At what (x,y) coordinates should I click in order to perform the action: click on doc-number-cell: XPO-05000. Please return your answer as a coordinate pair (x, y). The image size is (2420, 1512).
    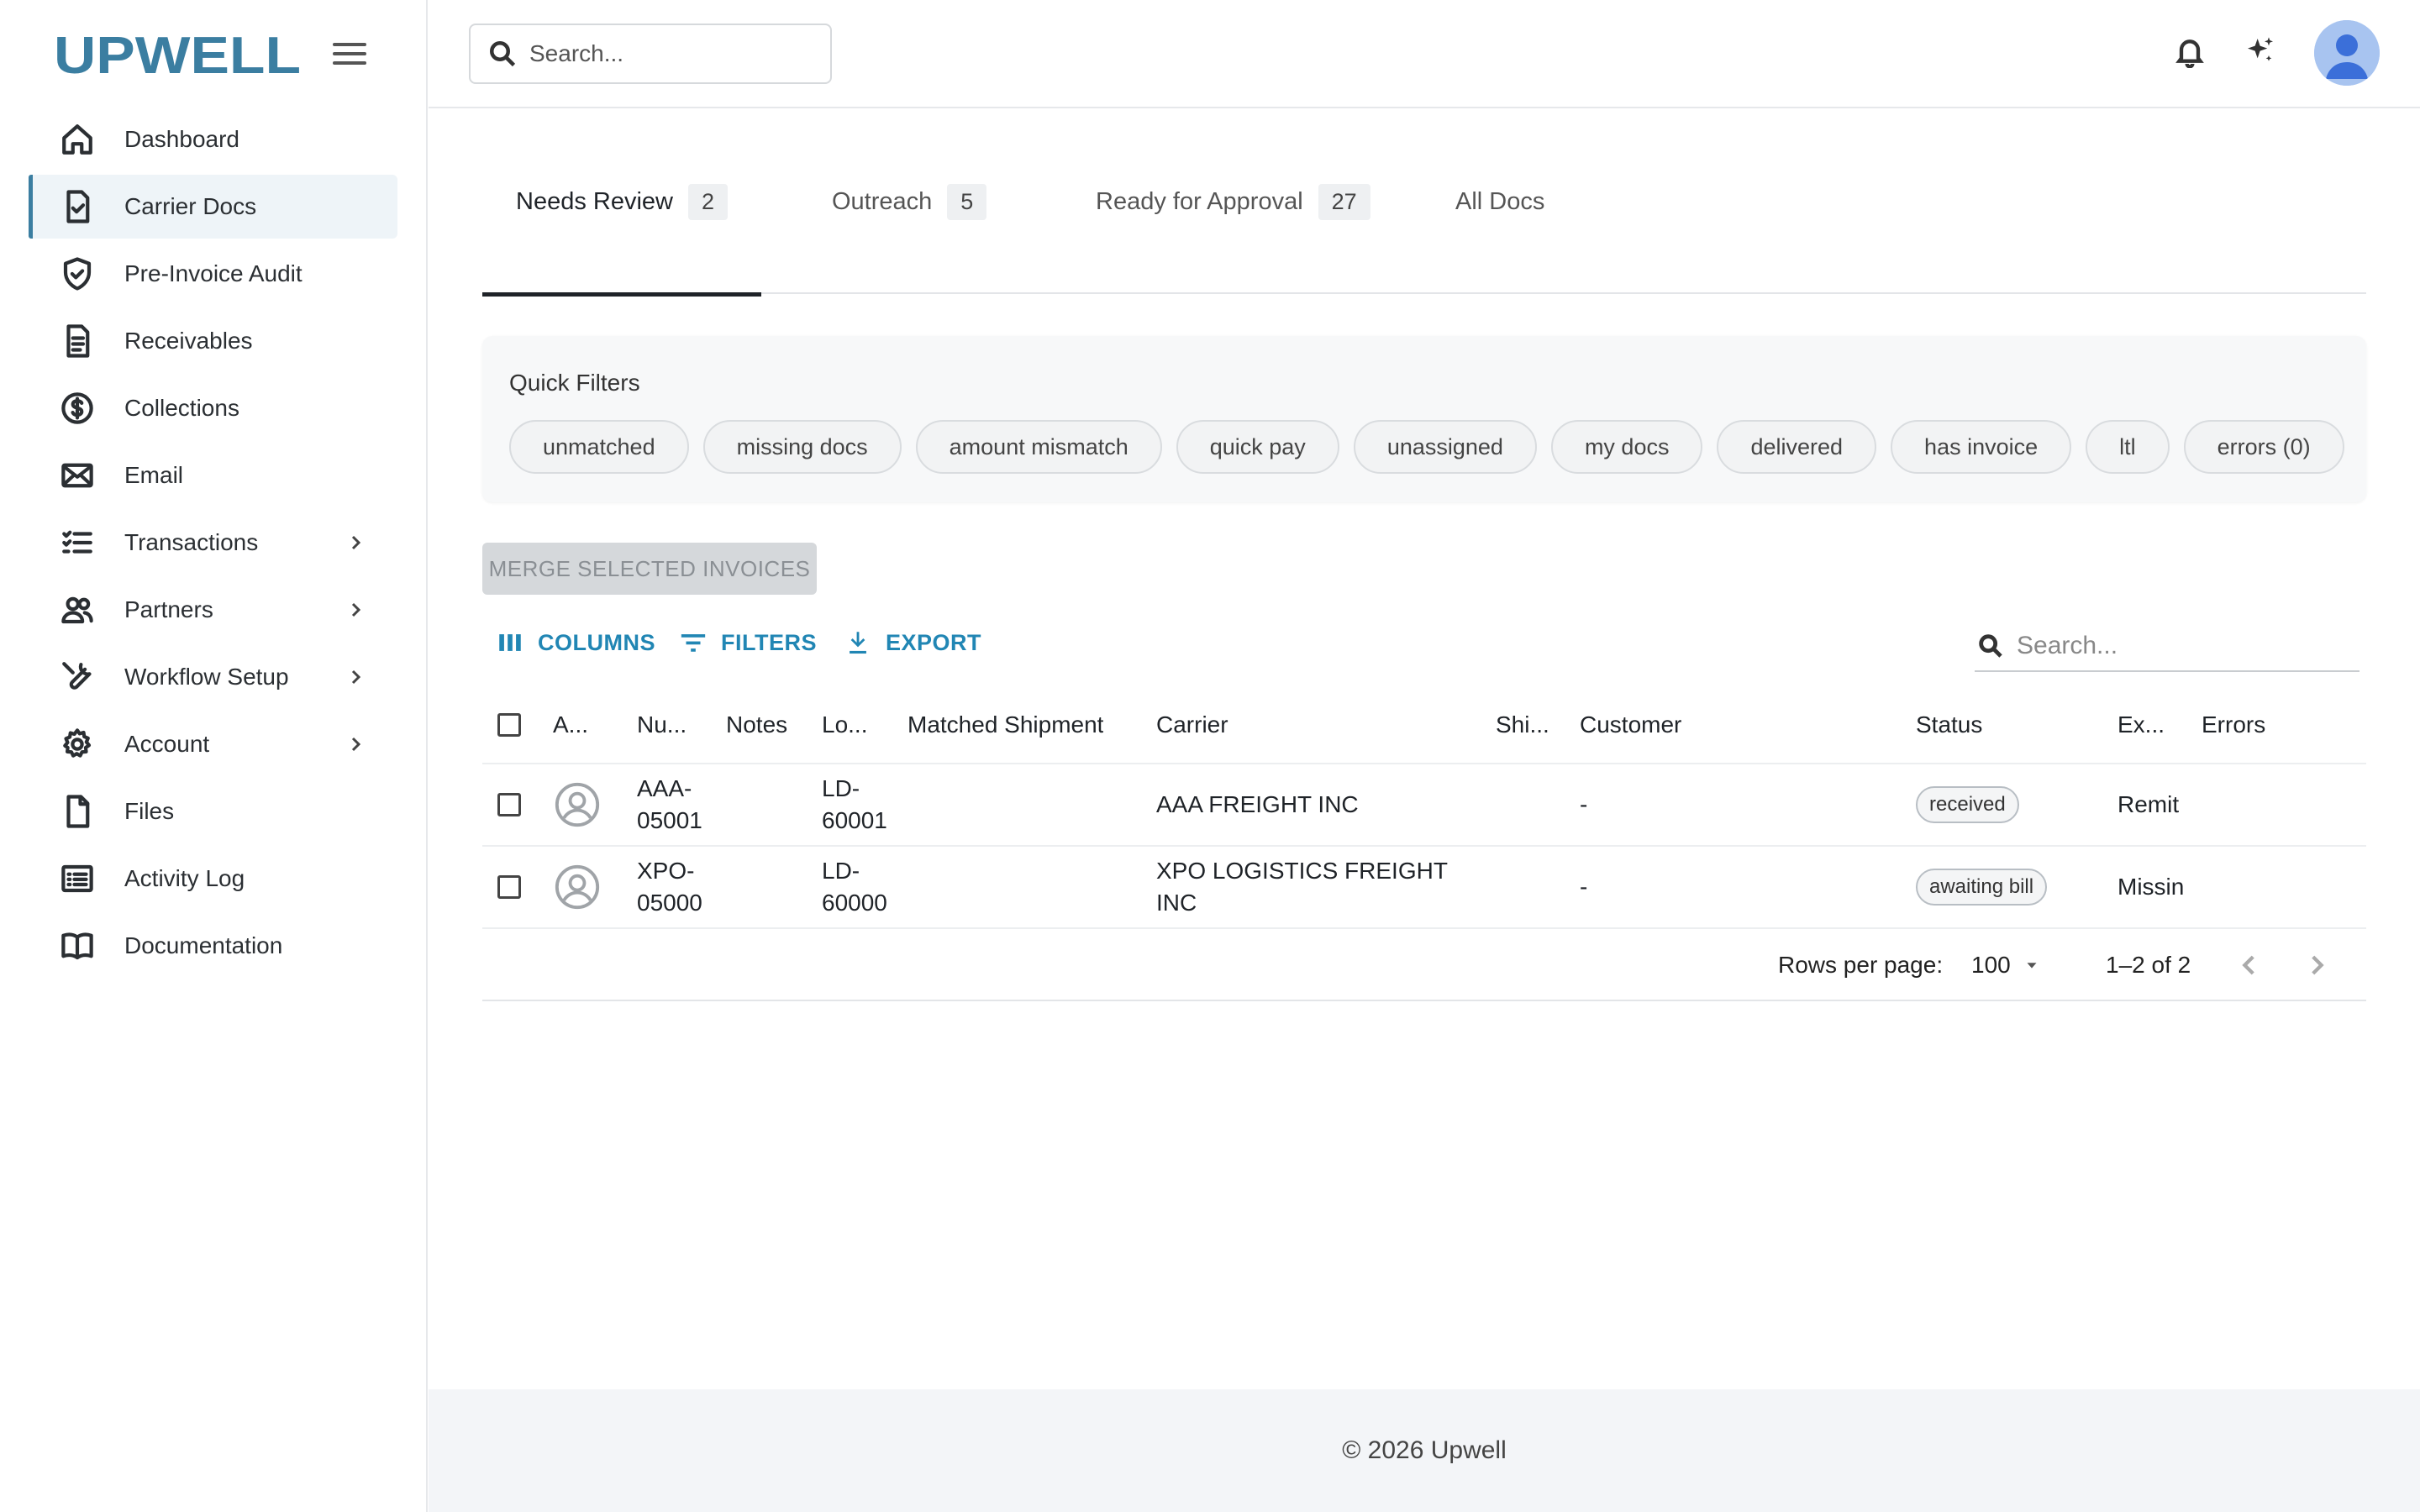
    Looking at the image, I should click on (669, 887).